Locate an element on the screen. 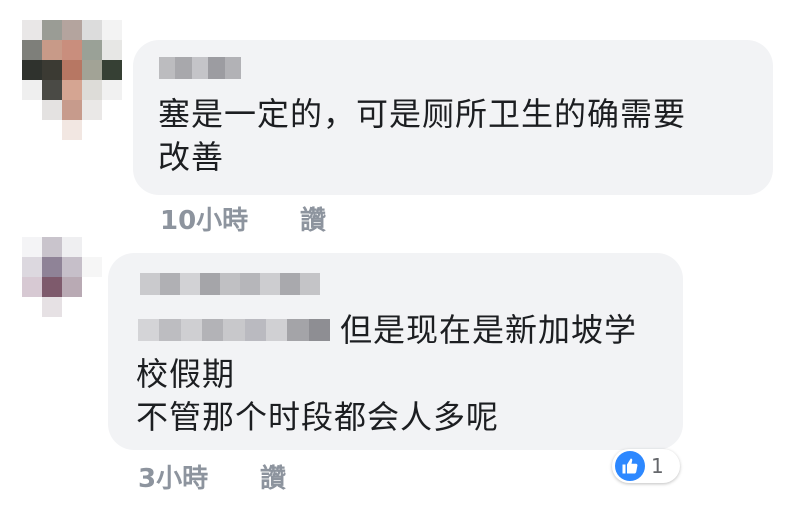 The height and width of the screenshot is (519, 800). comment-timestamp: 10小時 is located at coordinates (204, 218).